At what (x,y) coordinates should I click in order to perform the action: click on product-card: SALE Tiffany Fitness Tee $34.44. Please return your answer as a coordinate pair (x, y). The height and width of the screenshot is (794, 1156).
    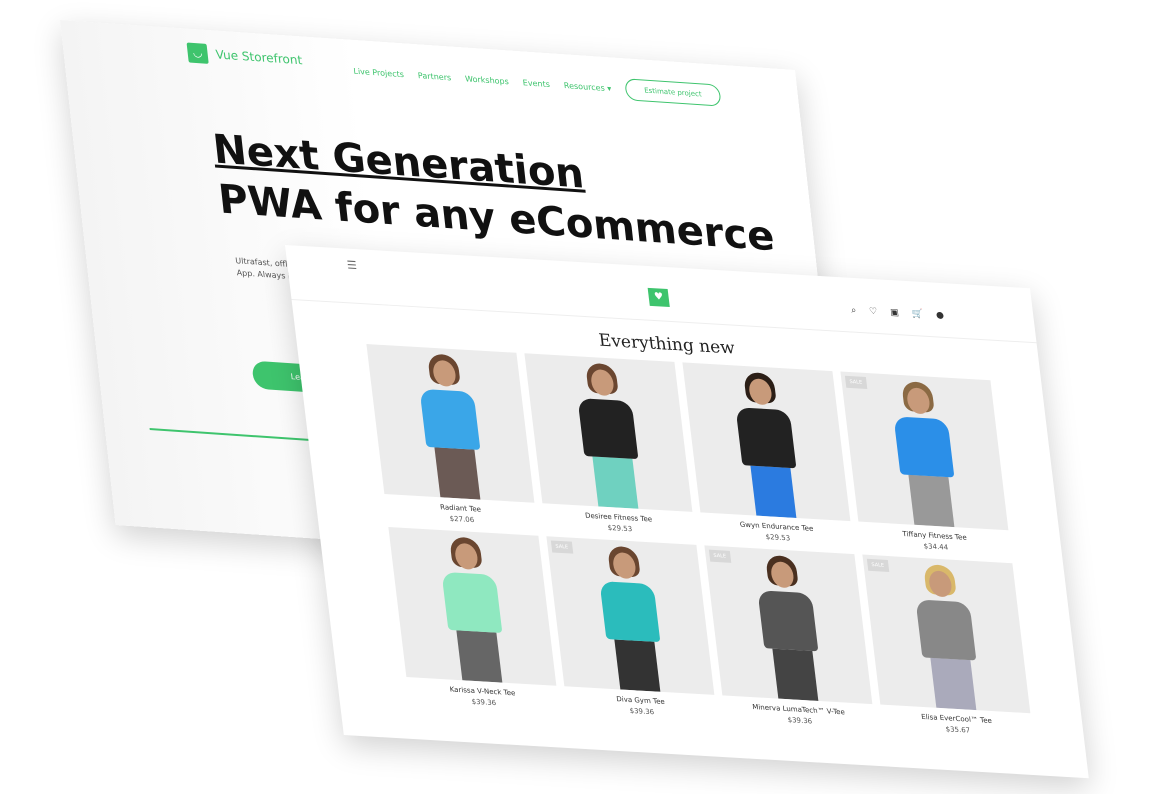
    Looking at the image, I should click on (925, 463).